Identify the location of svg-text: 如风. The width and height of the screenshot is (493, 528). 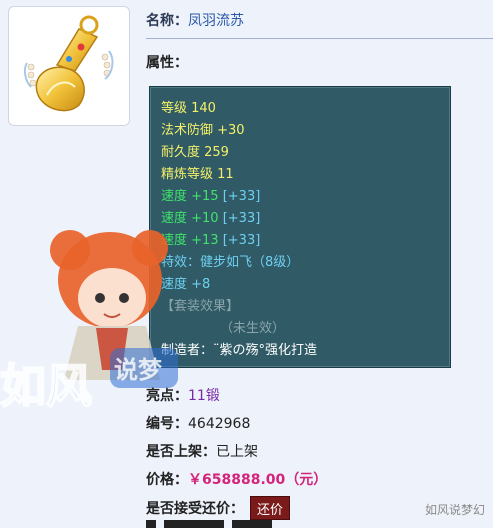
(46, 386).